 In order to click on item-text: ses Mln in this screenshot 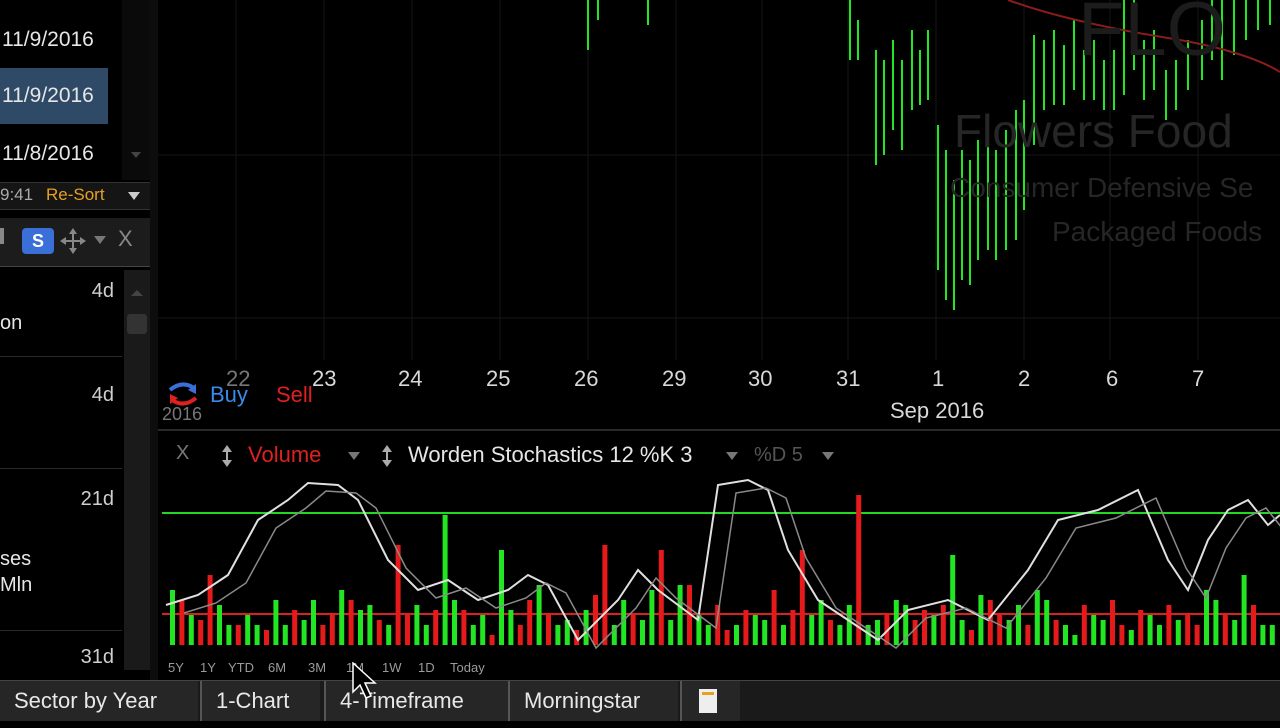, I will do `click(16, 572)`.